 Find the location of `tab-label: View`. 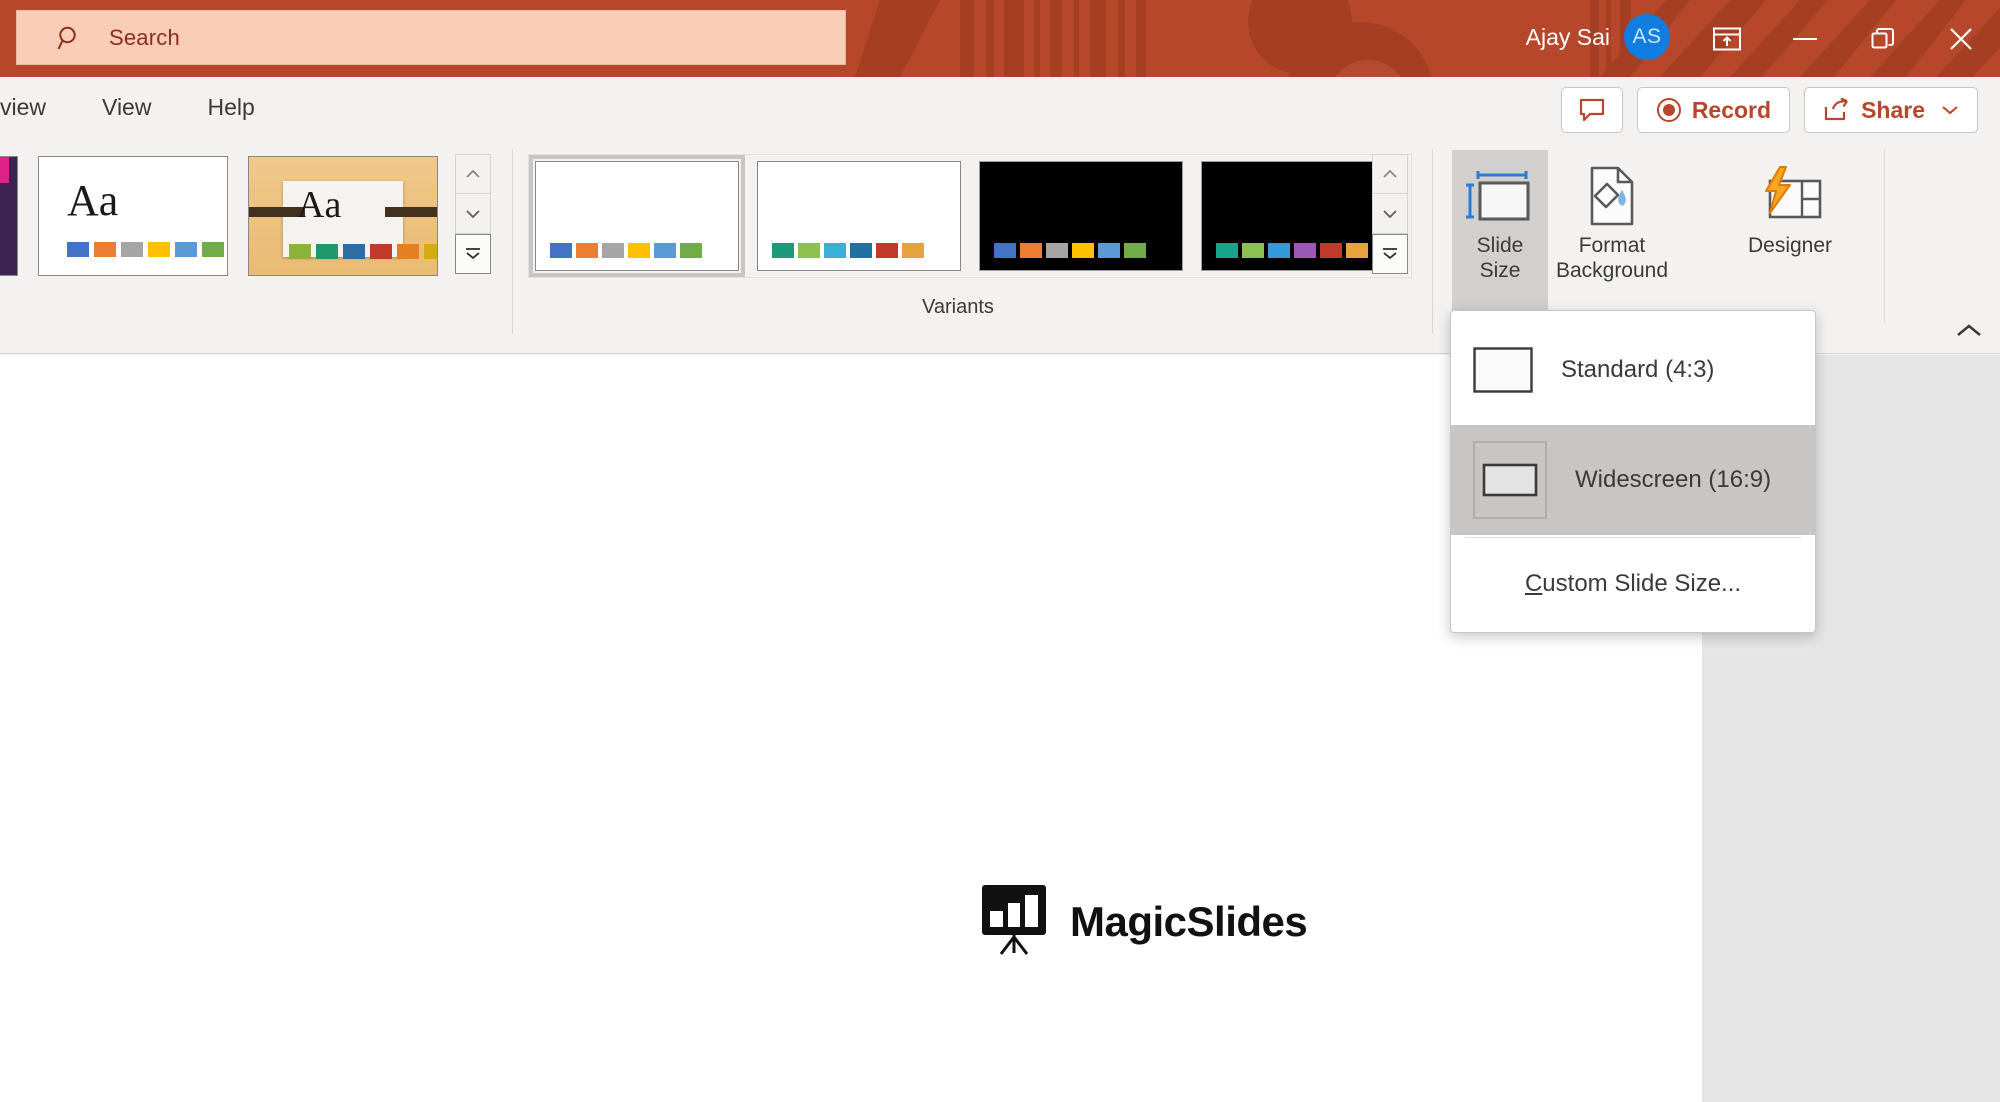

tab-label: View is located at coordinates (127, 107).